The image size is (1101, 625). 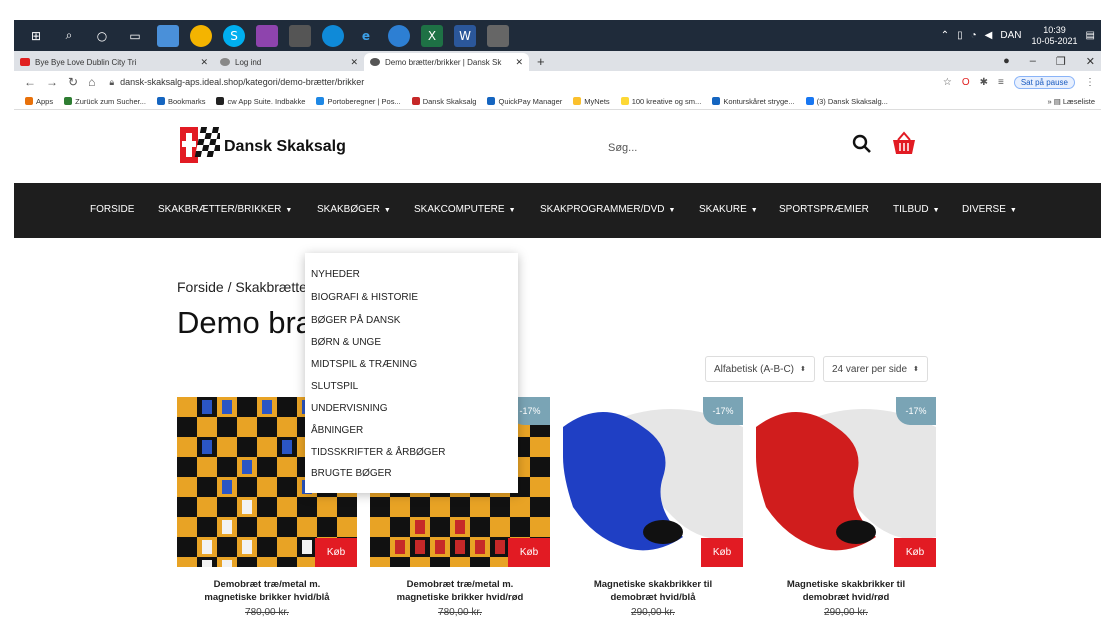 What do you see at coordinates (364, 297) in the screenshot?
I see `dropdown-item: BIOGRAFI & HISTORIE` at bounding box center [364, 297].